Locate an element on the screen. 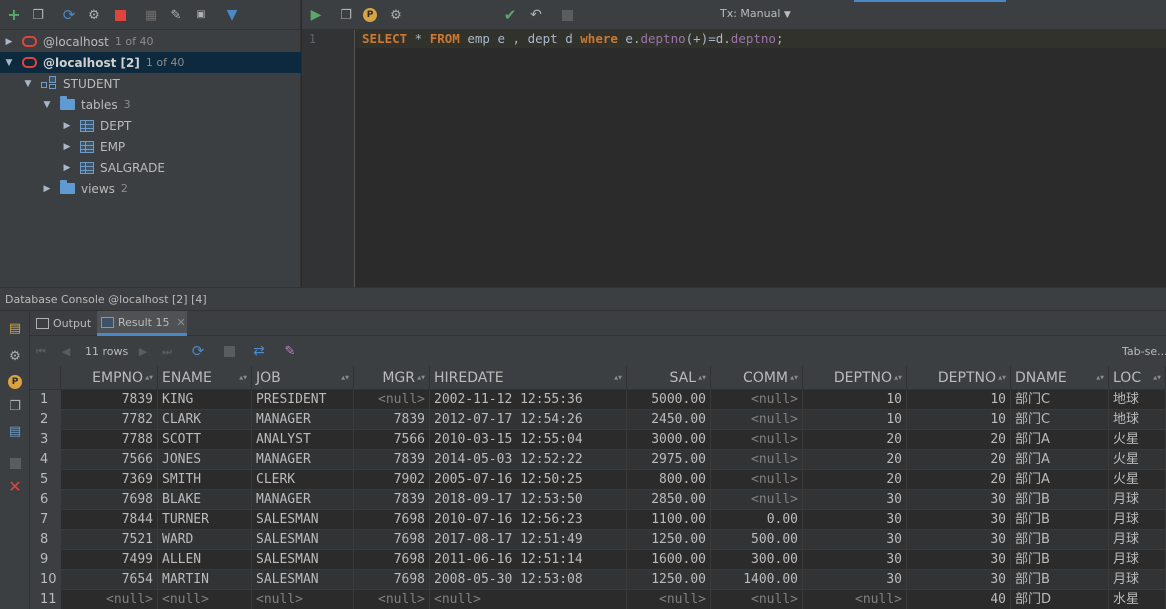 The height and width of the screenshot is (609, 1166). tree-table-emp: ▶ EMP is located at coordinates (150, 146).